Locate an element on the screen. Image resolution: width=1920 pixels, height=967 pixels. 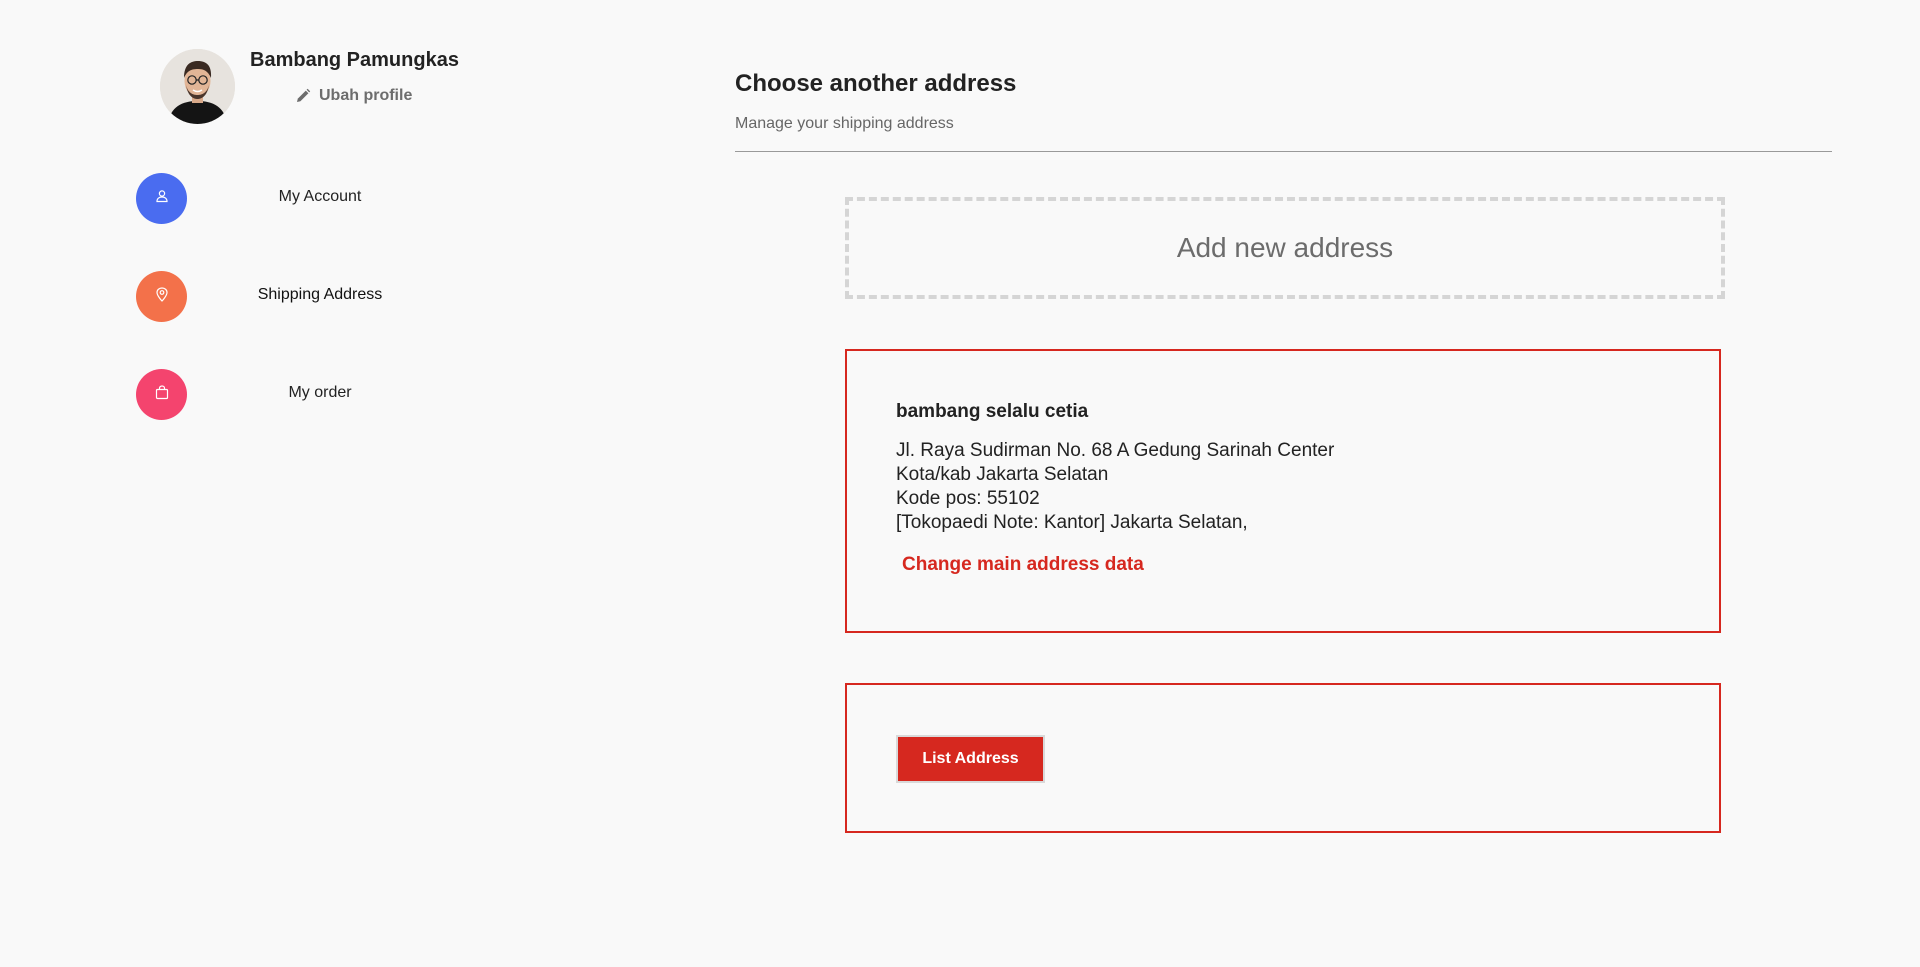
sidebar-item-label: My order is located at coordinates (320, 392).